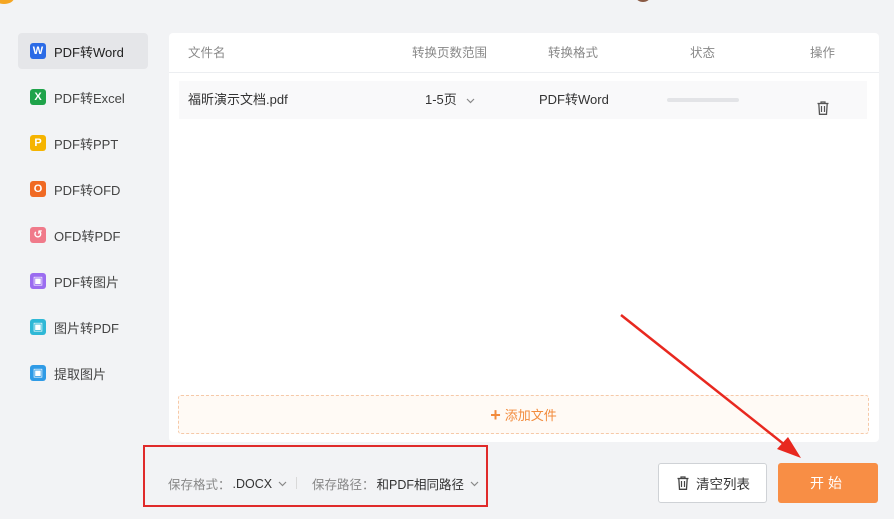 The image size is (894, 519). I want to click on convert-format: PDF转Word, so click(574, 99).